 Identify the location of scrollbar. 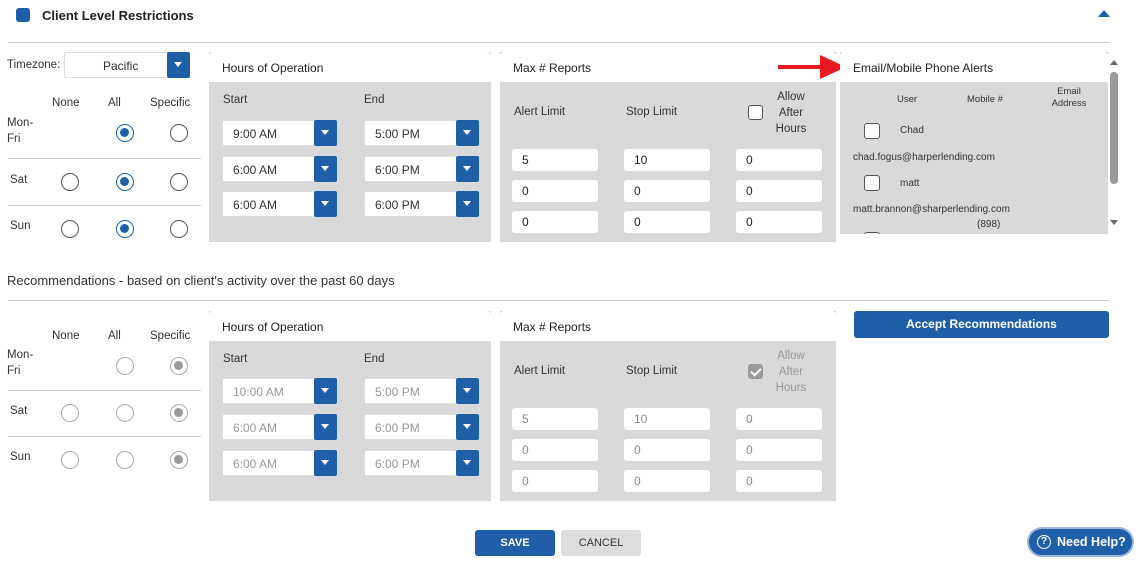
(1114, 145).